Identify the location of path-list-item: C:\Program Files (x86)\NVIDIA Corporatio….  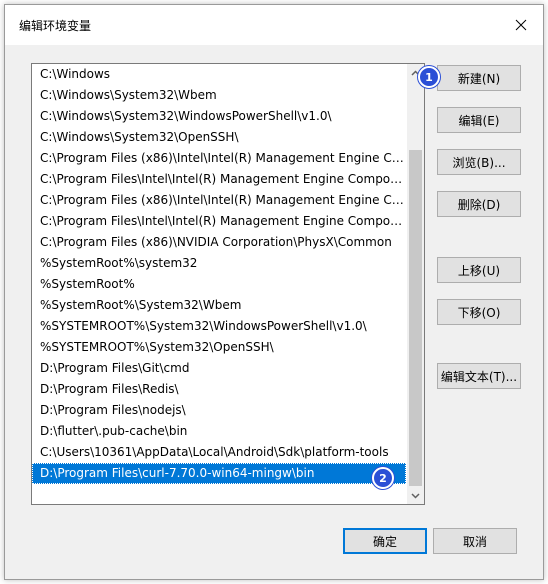
(219, 242).